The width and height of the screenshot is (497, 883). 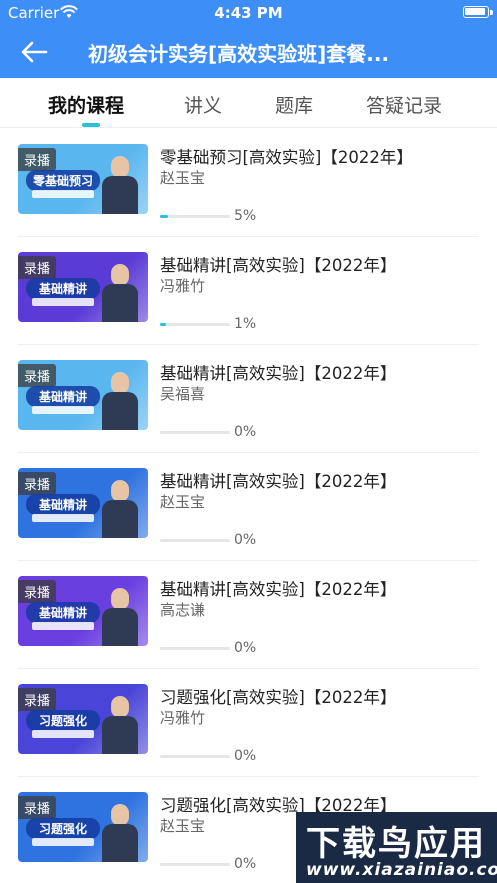 I want to click on course-item: 录播 基础精讲 基础精讲[高效实验]【2022年】 冯雅竹 1%, so click(x=248, y=291).